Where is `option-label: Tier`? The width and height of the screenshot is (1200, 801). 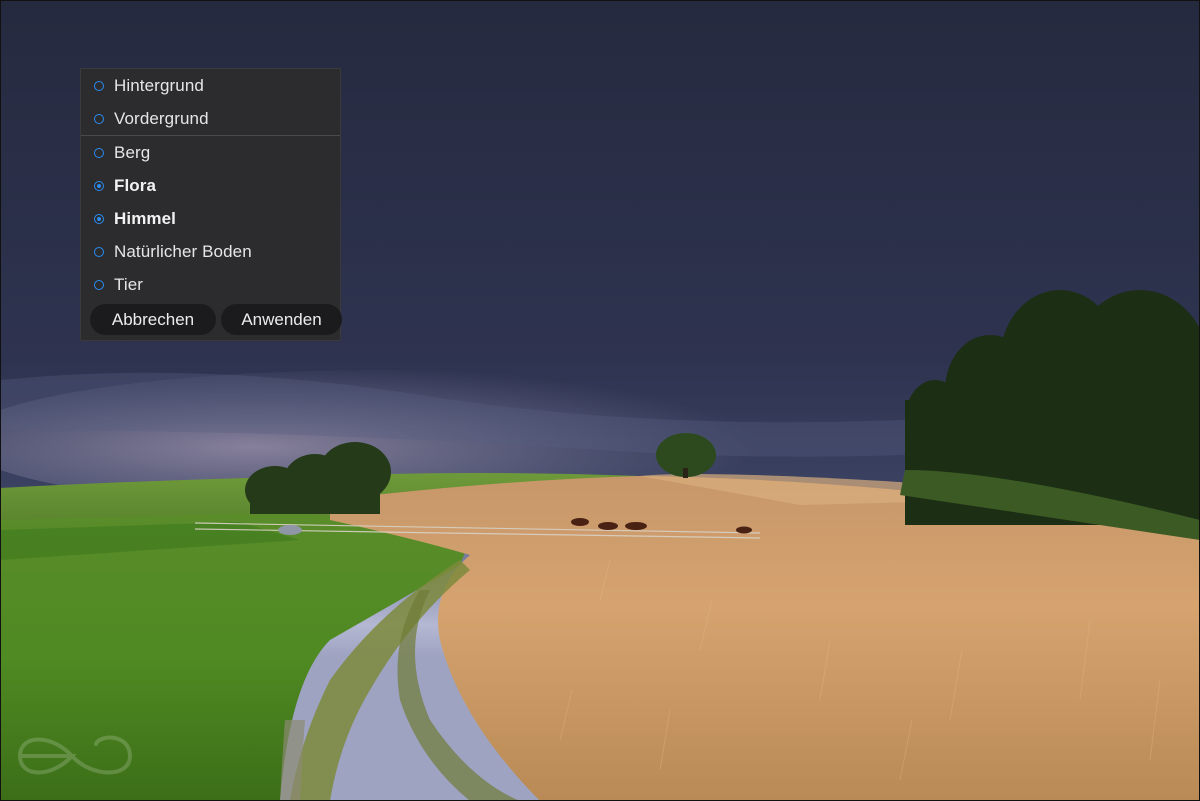
option-label: Tier is located at coordinates (129, 284).